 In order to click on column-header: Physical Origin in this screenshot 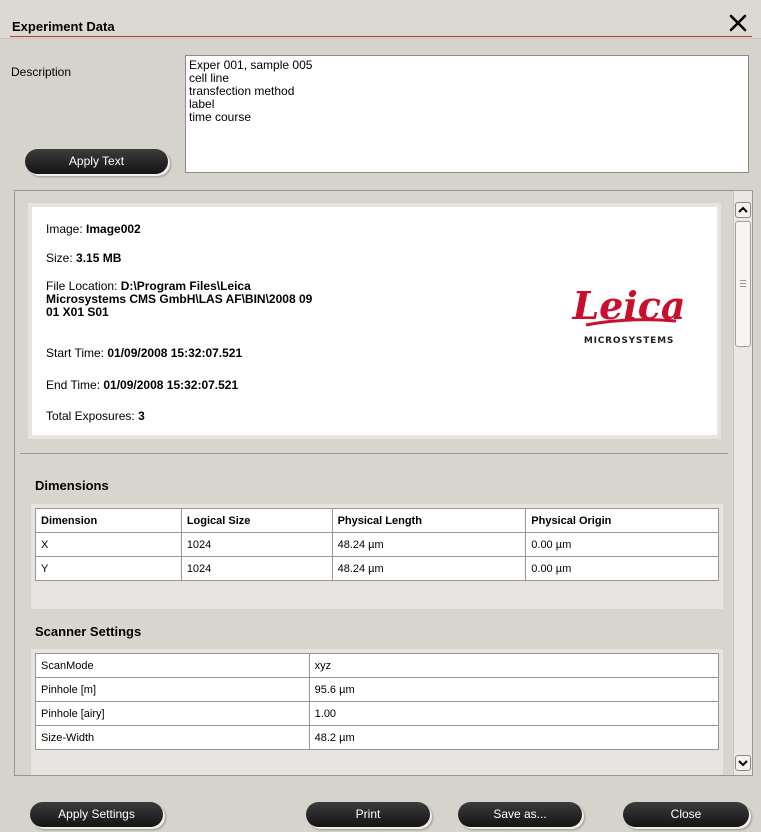, I will do `click(622, 520)`.